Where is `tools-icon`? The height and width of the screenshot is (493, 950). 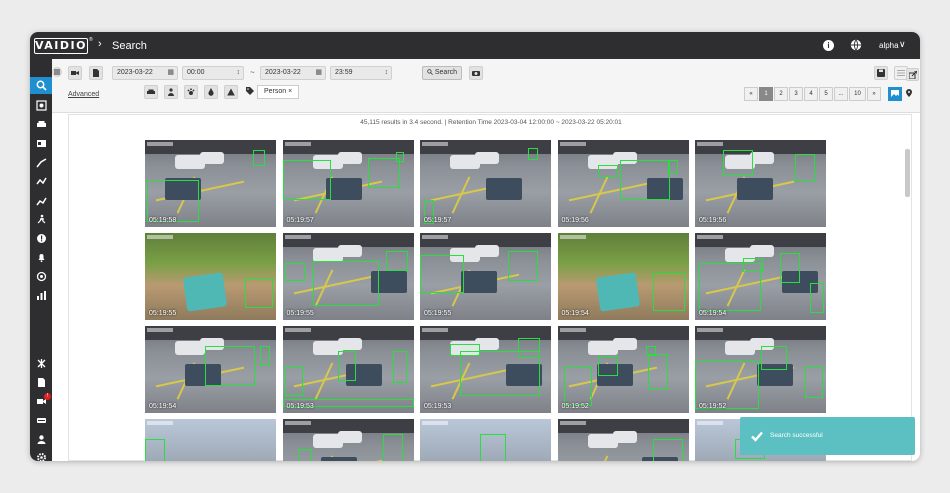
tools-icon is located at coordinates (41, 363).